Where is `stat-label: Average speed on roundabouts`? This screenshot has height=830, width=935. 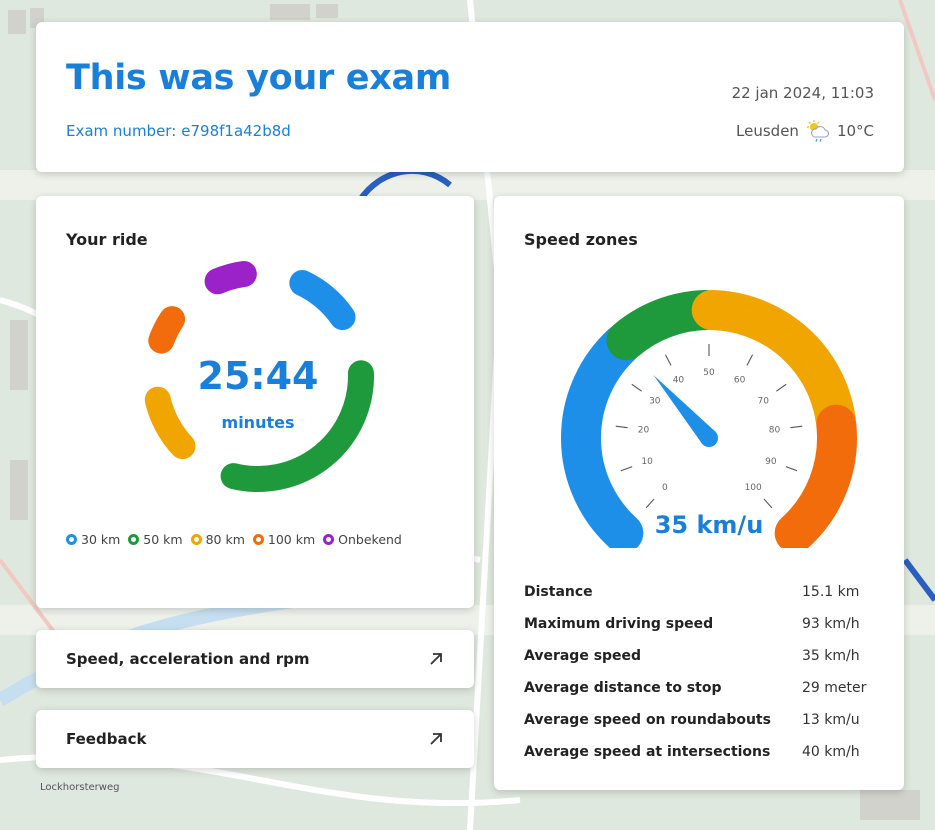 stat-label: Average speed on roundabouts is located at coordinates (647, 720).